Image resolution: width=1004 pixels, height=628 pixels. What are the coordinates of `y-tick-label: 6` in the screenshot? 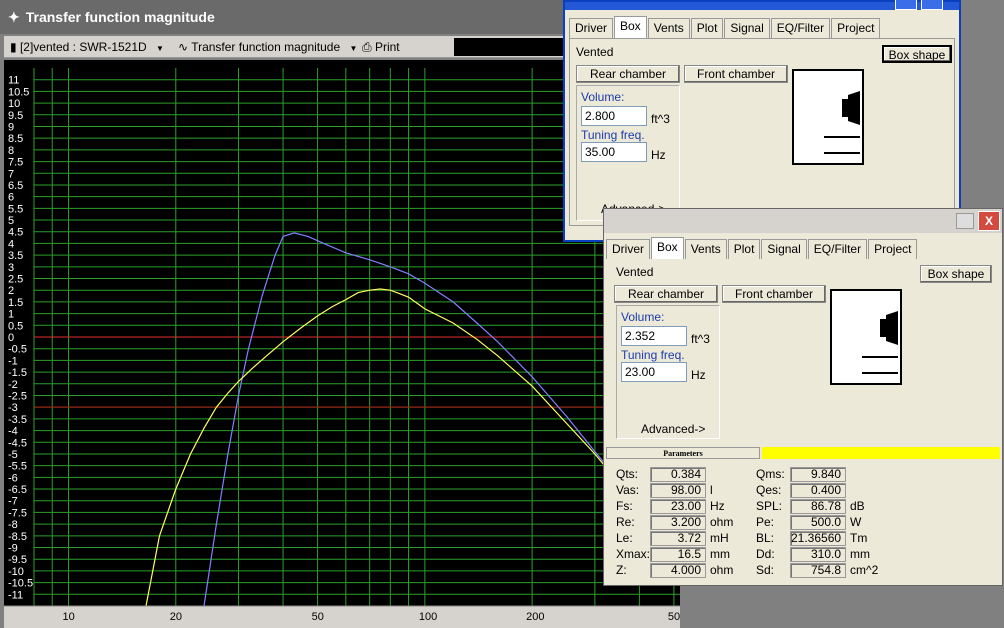 It's located at (11, 198).